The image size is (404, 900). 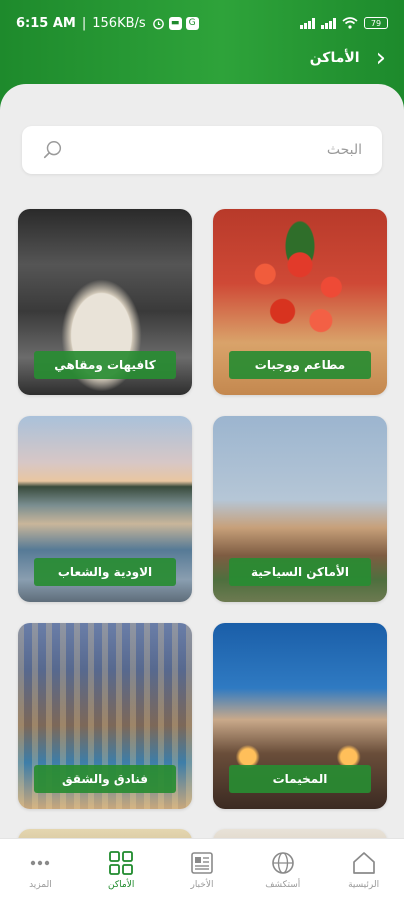 What do you see at coordinates (105, 572) in the screenshot?
I see `category-label: الاودية والشعاب` at bounding box center [105, 572].